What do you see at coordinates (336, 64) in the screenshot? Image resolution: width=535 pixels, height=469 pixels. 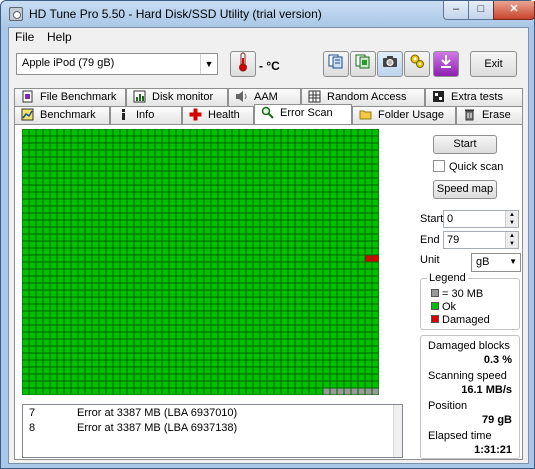 I see `copy-info-button` at bounding box center [336, 64].